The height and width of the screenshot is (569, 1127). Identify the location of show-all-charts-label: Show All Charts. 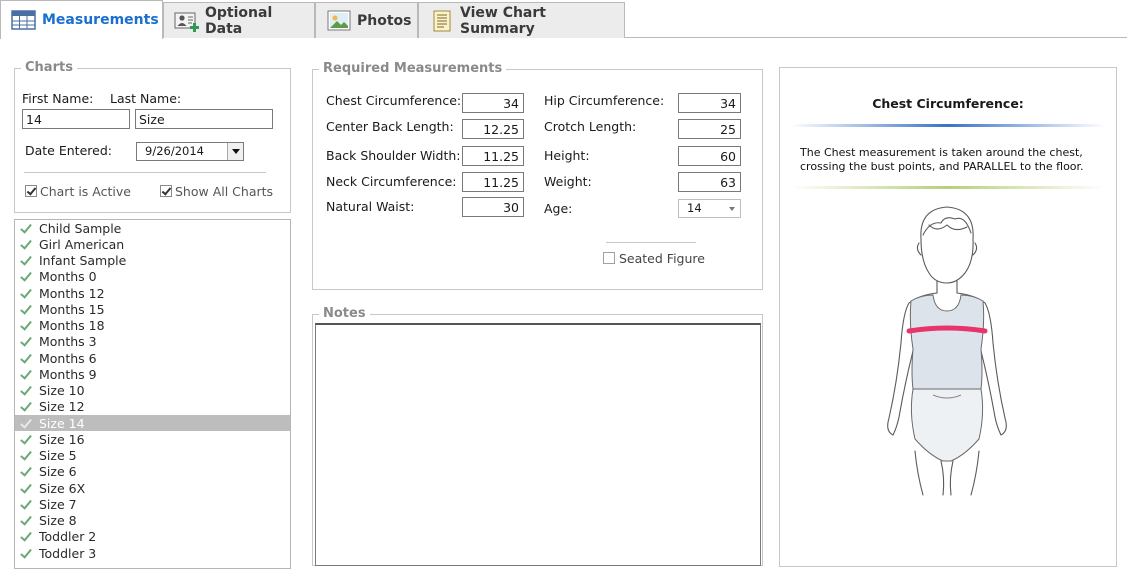
(224, 191).